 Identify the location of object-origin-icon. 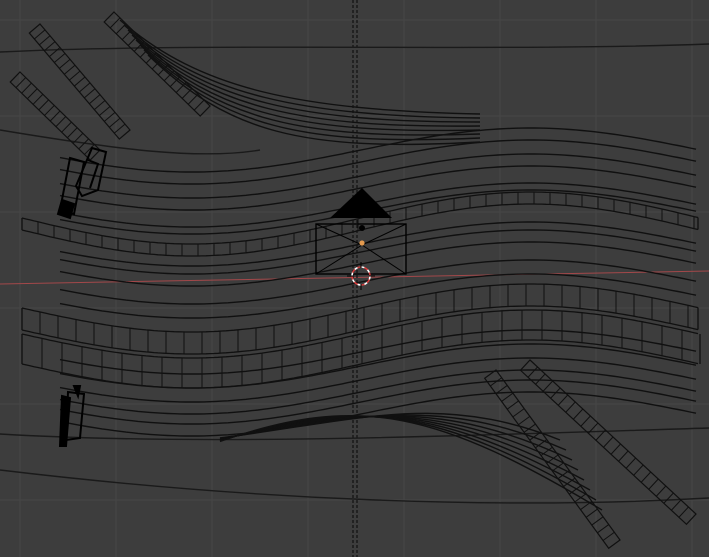
(362, 243).